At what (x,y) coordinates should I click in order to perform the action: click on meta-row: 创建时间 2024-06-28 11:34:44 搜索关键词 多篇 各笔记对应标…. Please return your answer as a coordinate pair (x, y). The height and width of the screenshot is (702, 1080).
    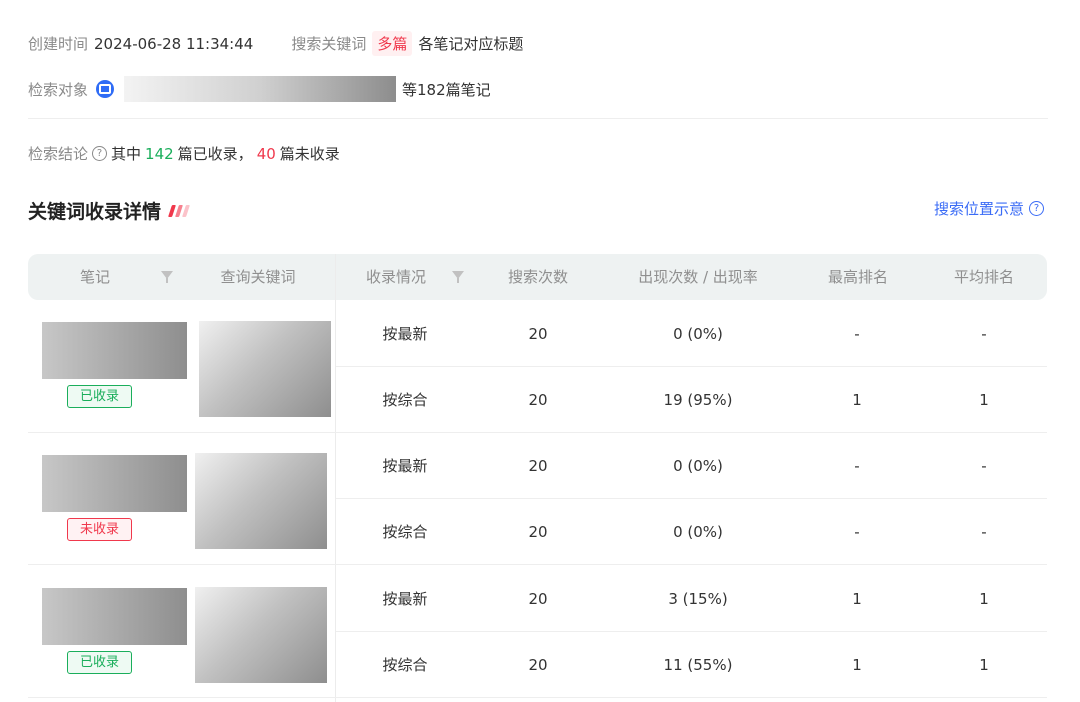
    Looking at the image, I should click on (275, 43).